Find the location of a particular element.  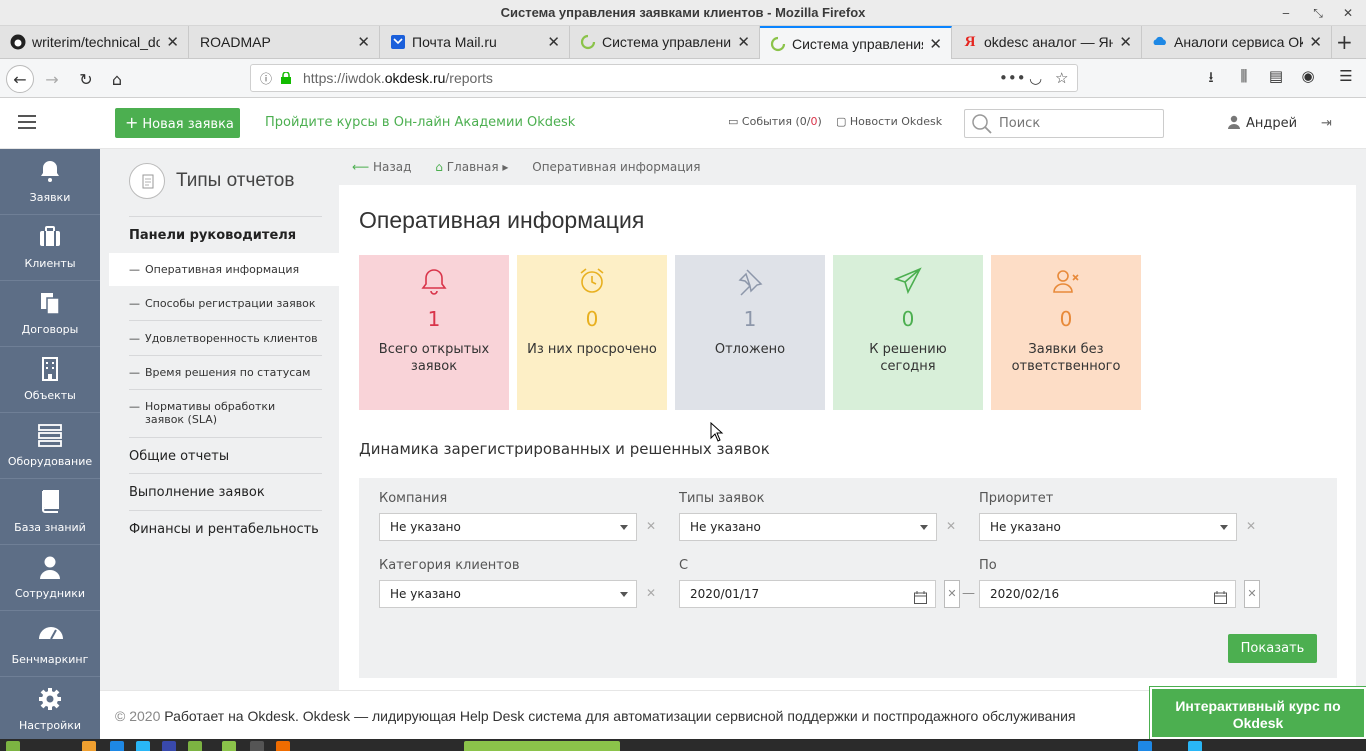

tab-yandex: Я okdesc аналог — Янд ✕ is located at coordinates (1047, 42).